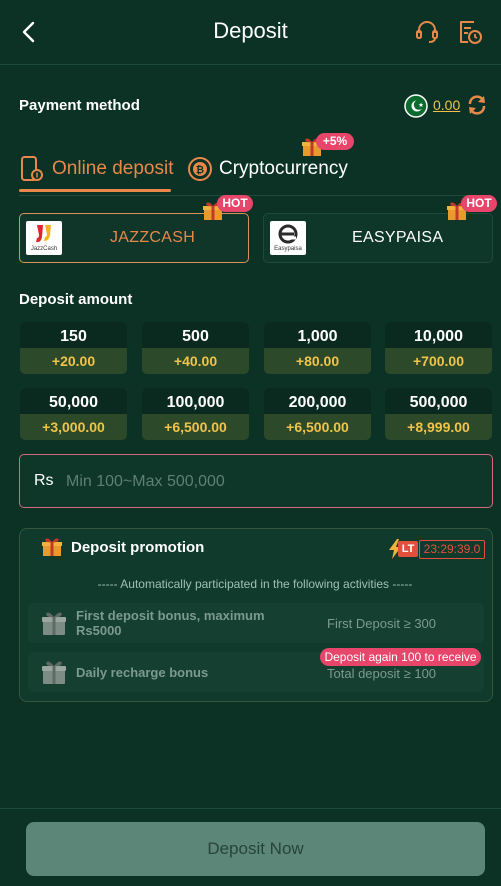  I want to click on crypto-coin-icon: ₿, so click(200, 169).